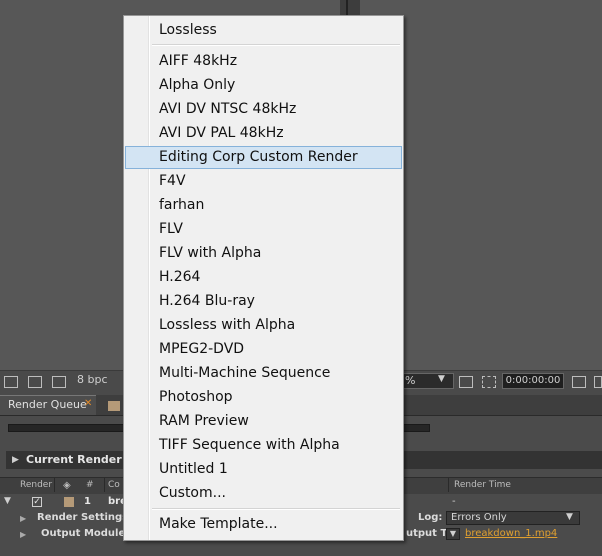 This screenshot has height=556, width=602. What do you see at coordinates (579, 382) in the screenshot?
I see `camera-snapshot-icon` at bounding box center [579, 382].